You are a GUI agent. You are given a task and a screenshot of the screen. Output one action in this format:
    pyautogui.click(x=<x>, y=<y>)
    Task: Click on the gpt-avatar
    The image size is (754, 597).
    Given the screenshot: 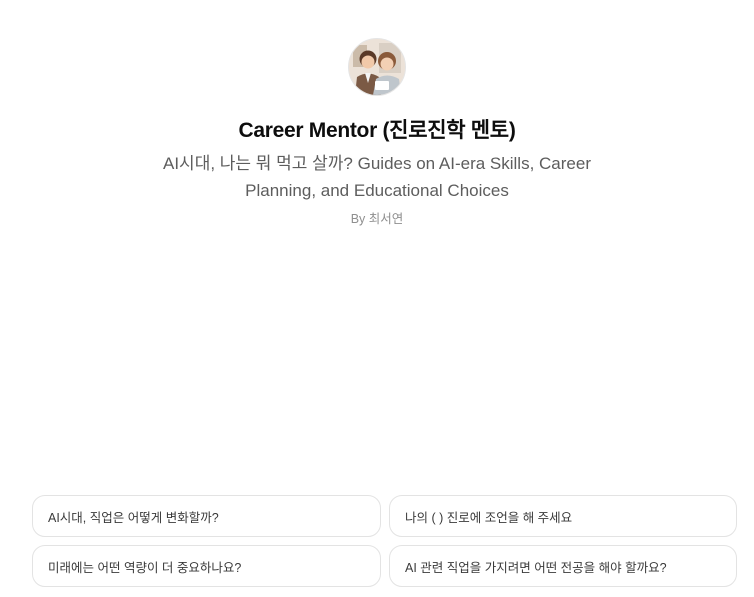 What is the action you would take?
    pyautogui.click(x=377, y=67)
    